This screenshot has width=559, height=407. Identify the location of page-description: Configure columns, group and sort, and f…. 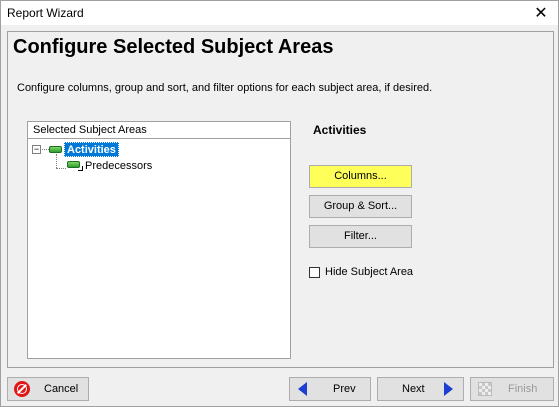
(225, 88).